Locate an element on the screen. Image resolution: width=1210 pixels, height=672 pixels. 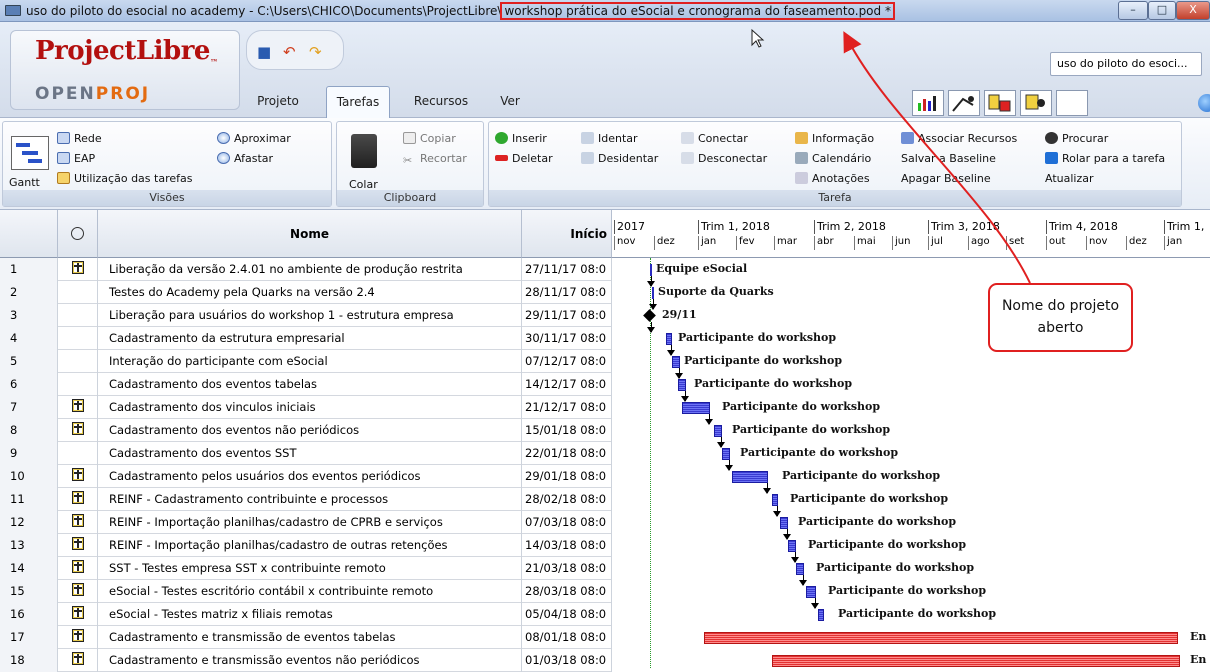
undo-icon: ↶ is located at coordinates (289, 52).